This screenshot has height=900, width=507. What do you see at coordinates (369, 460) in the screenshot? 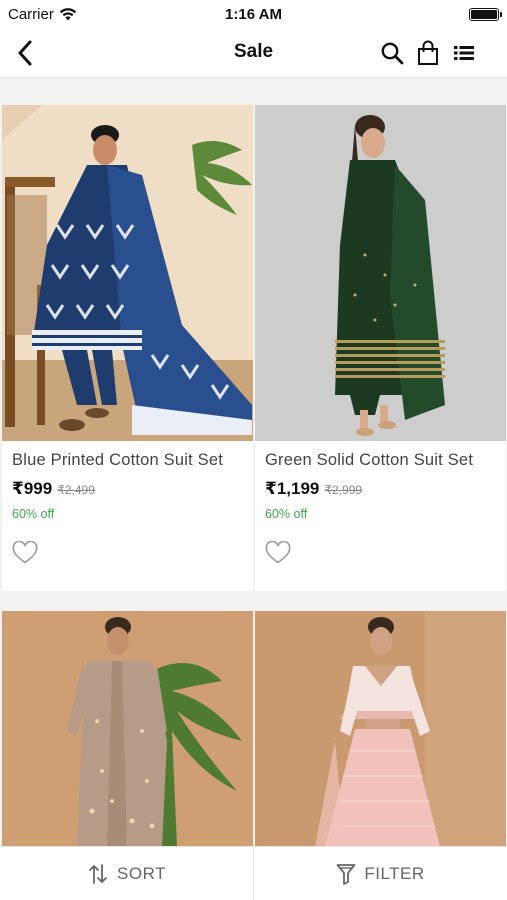
I see `product-name: Green Solid Cotton Suit Set` at bounding box center [369, 460].